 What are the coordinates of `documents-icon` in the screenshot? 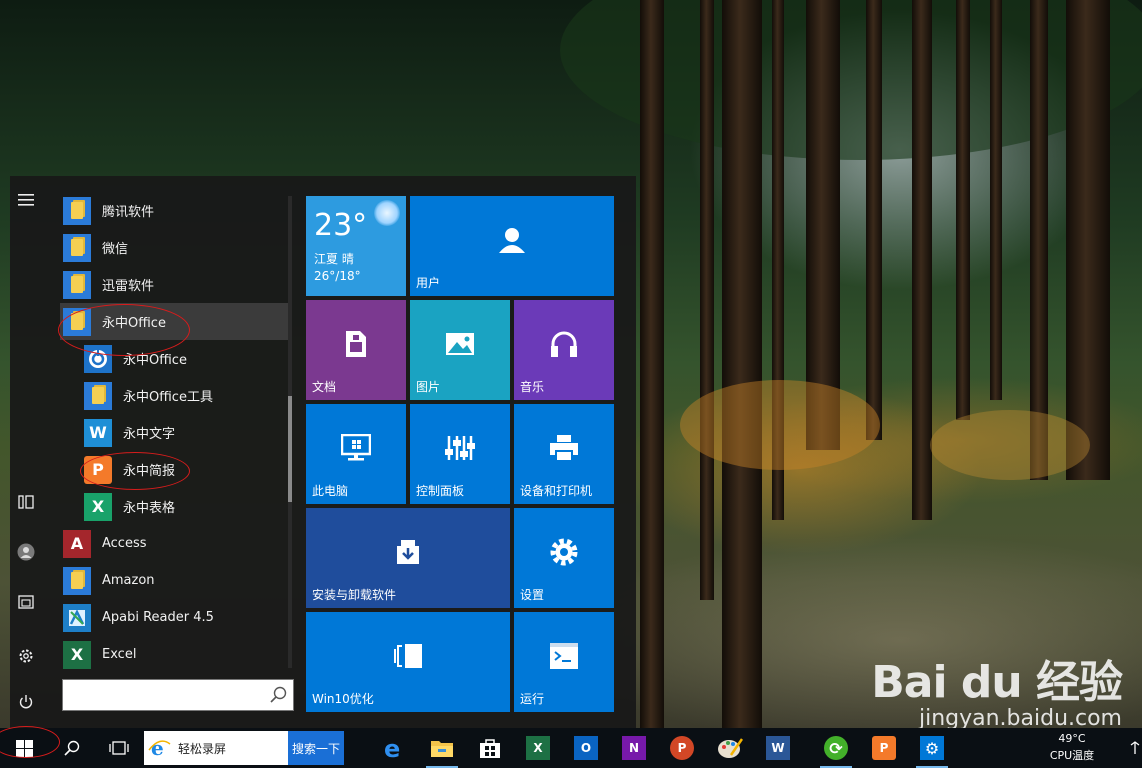 It's located at (26, 602).